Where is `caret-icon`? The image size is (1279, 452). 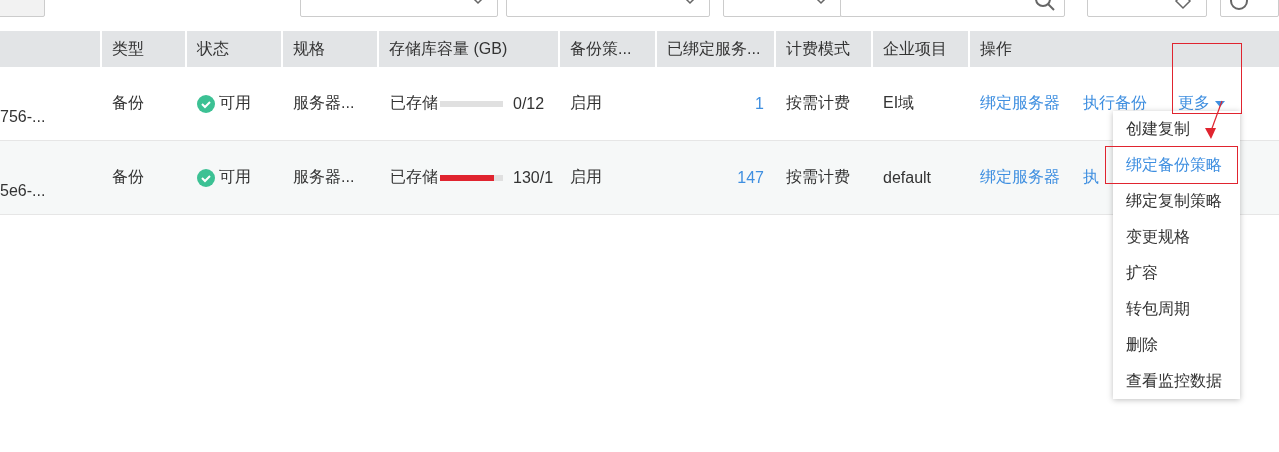 caret-icon is located at coordinates (1220, 103).